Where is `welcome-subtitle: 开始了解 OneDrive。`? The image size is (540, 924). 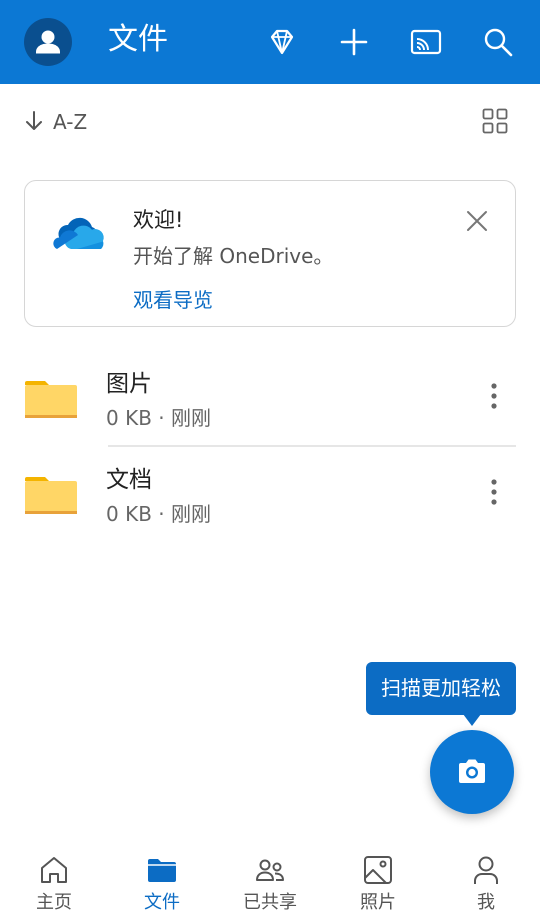
welcome-subtitle: 开始了解 OneDrive。 is located at coordinates (233, 256).